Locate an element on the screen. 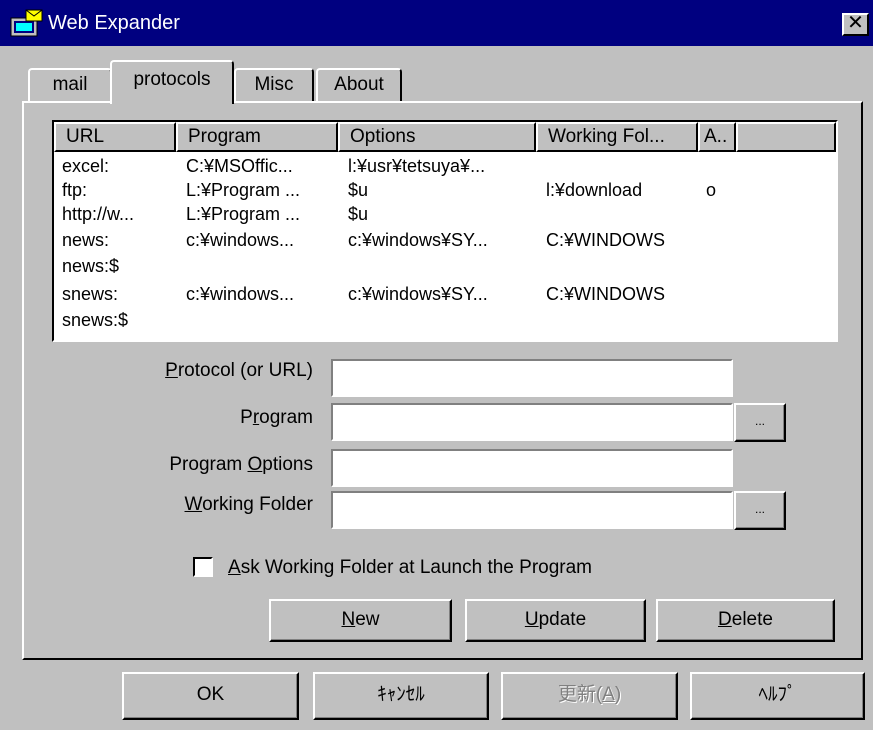 The image size is (873, 730). cancel-button: ｷｬﾝｾﾙ is located at coordinates (401, 696).